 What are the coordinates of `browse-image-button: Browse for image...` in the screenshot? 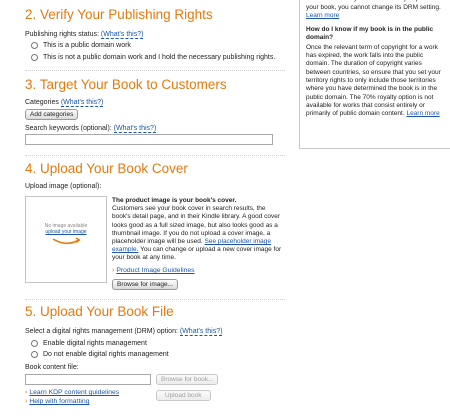 It's located at (145, 284).